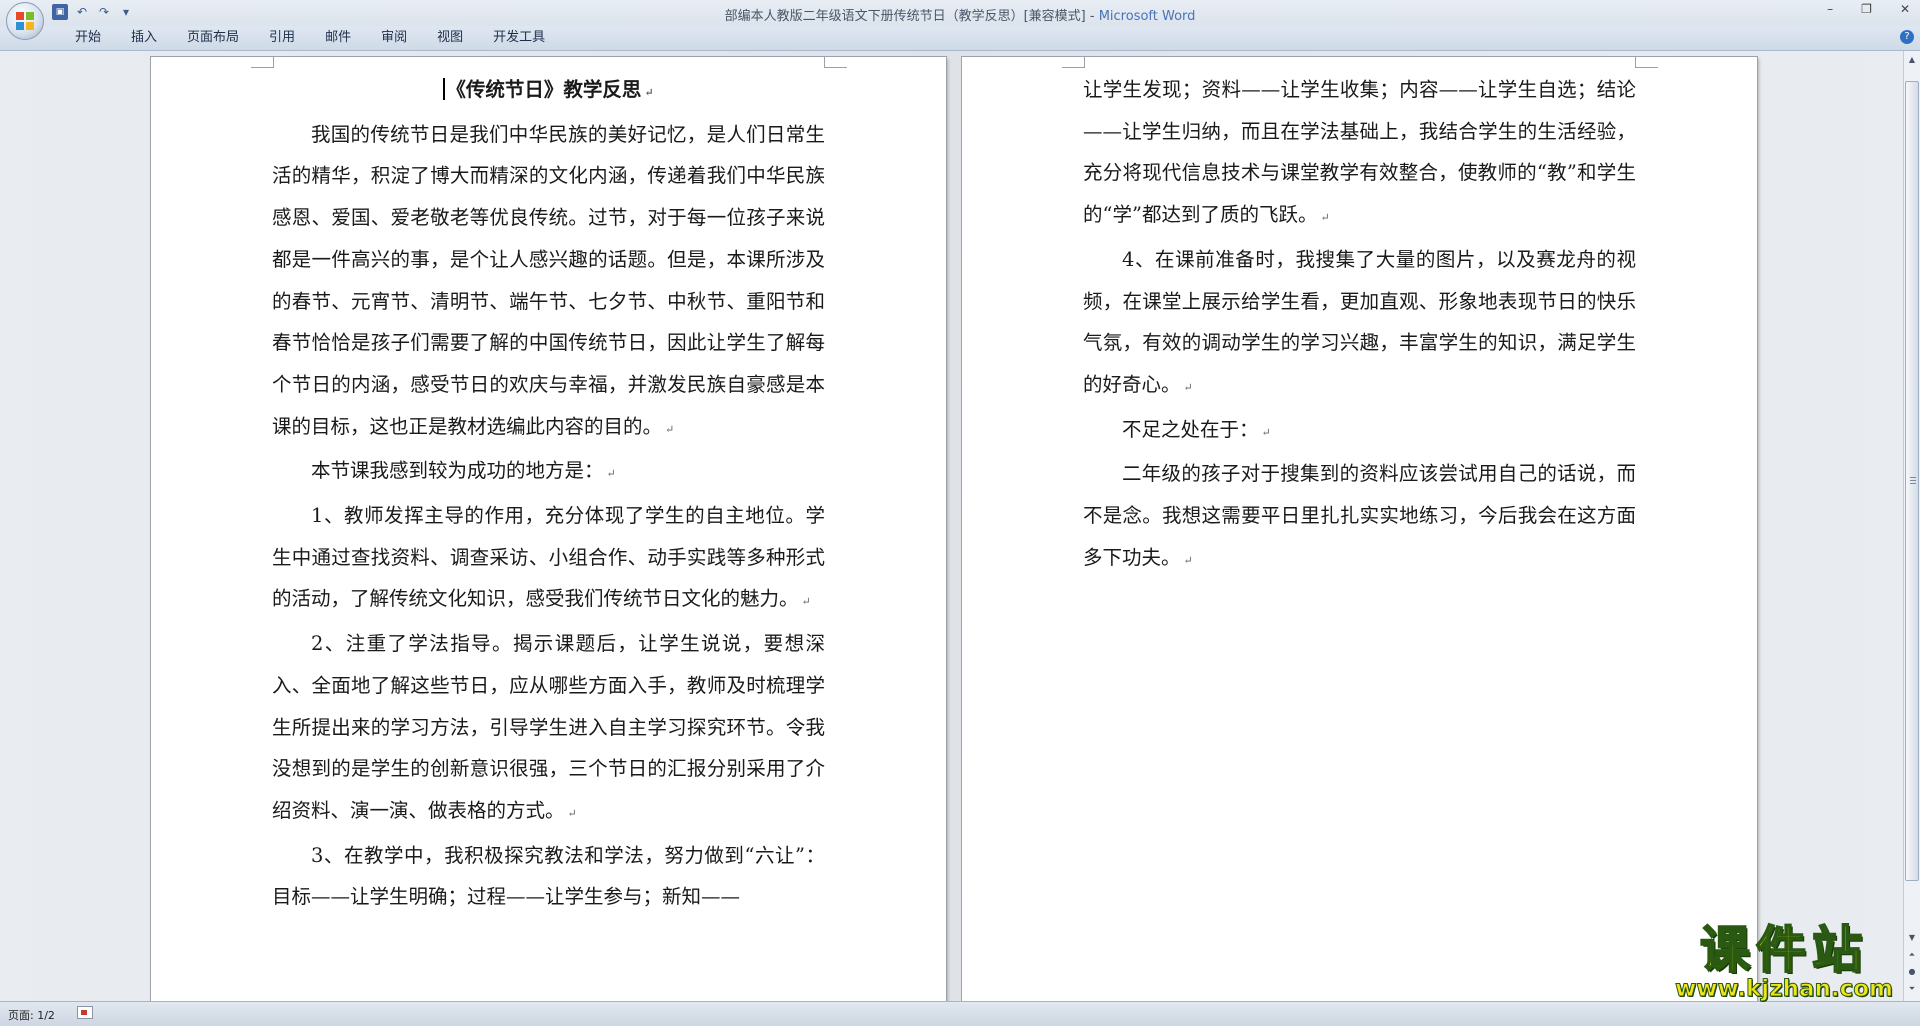 This screenshot has width=1920, height=1026. I want to click on scroll-up-icon: ▲, so click(1912, 60).